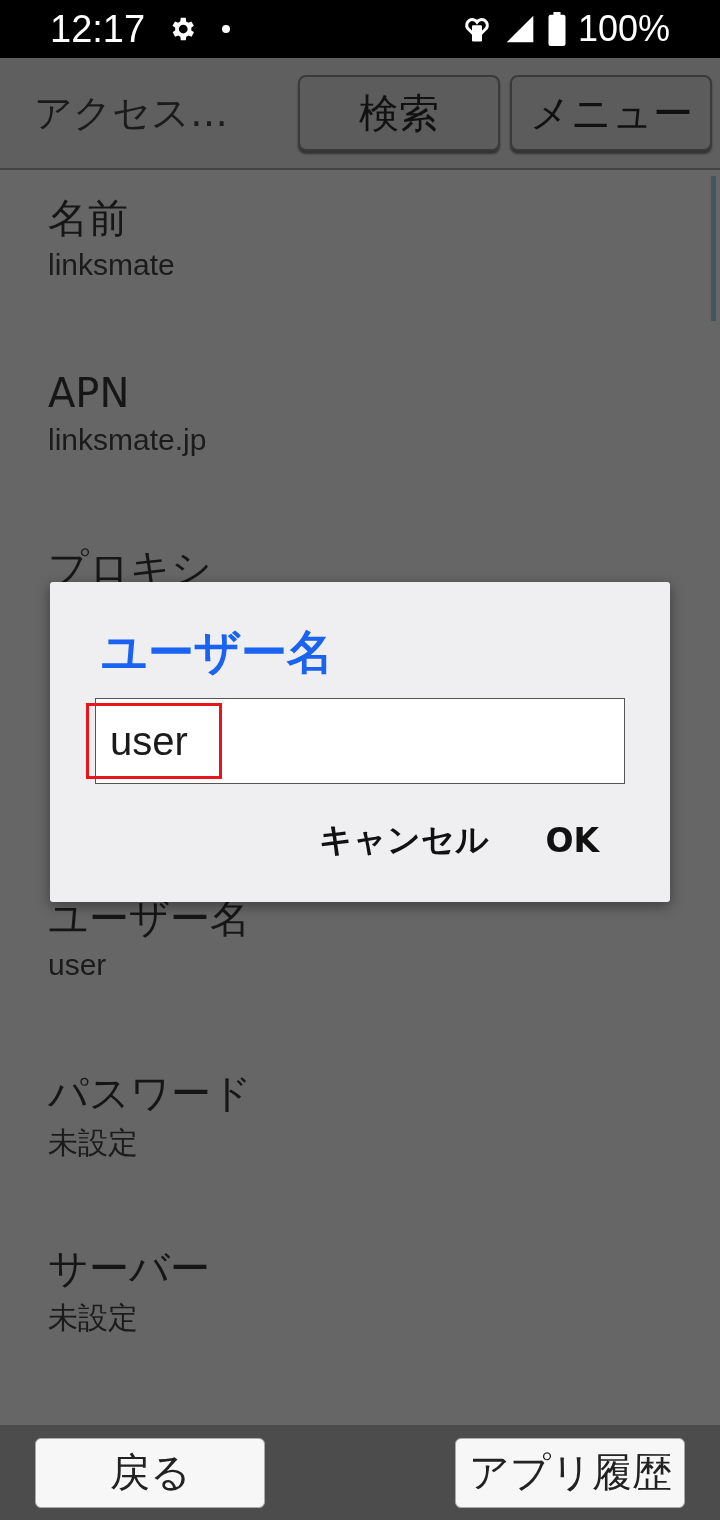 This screenshot has width=720, height=1520. I want to click on clock: 12:17, so click(98, 29).